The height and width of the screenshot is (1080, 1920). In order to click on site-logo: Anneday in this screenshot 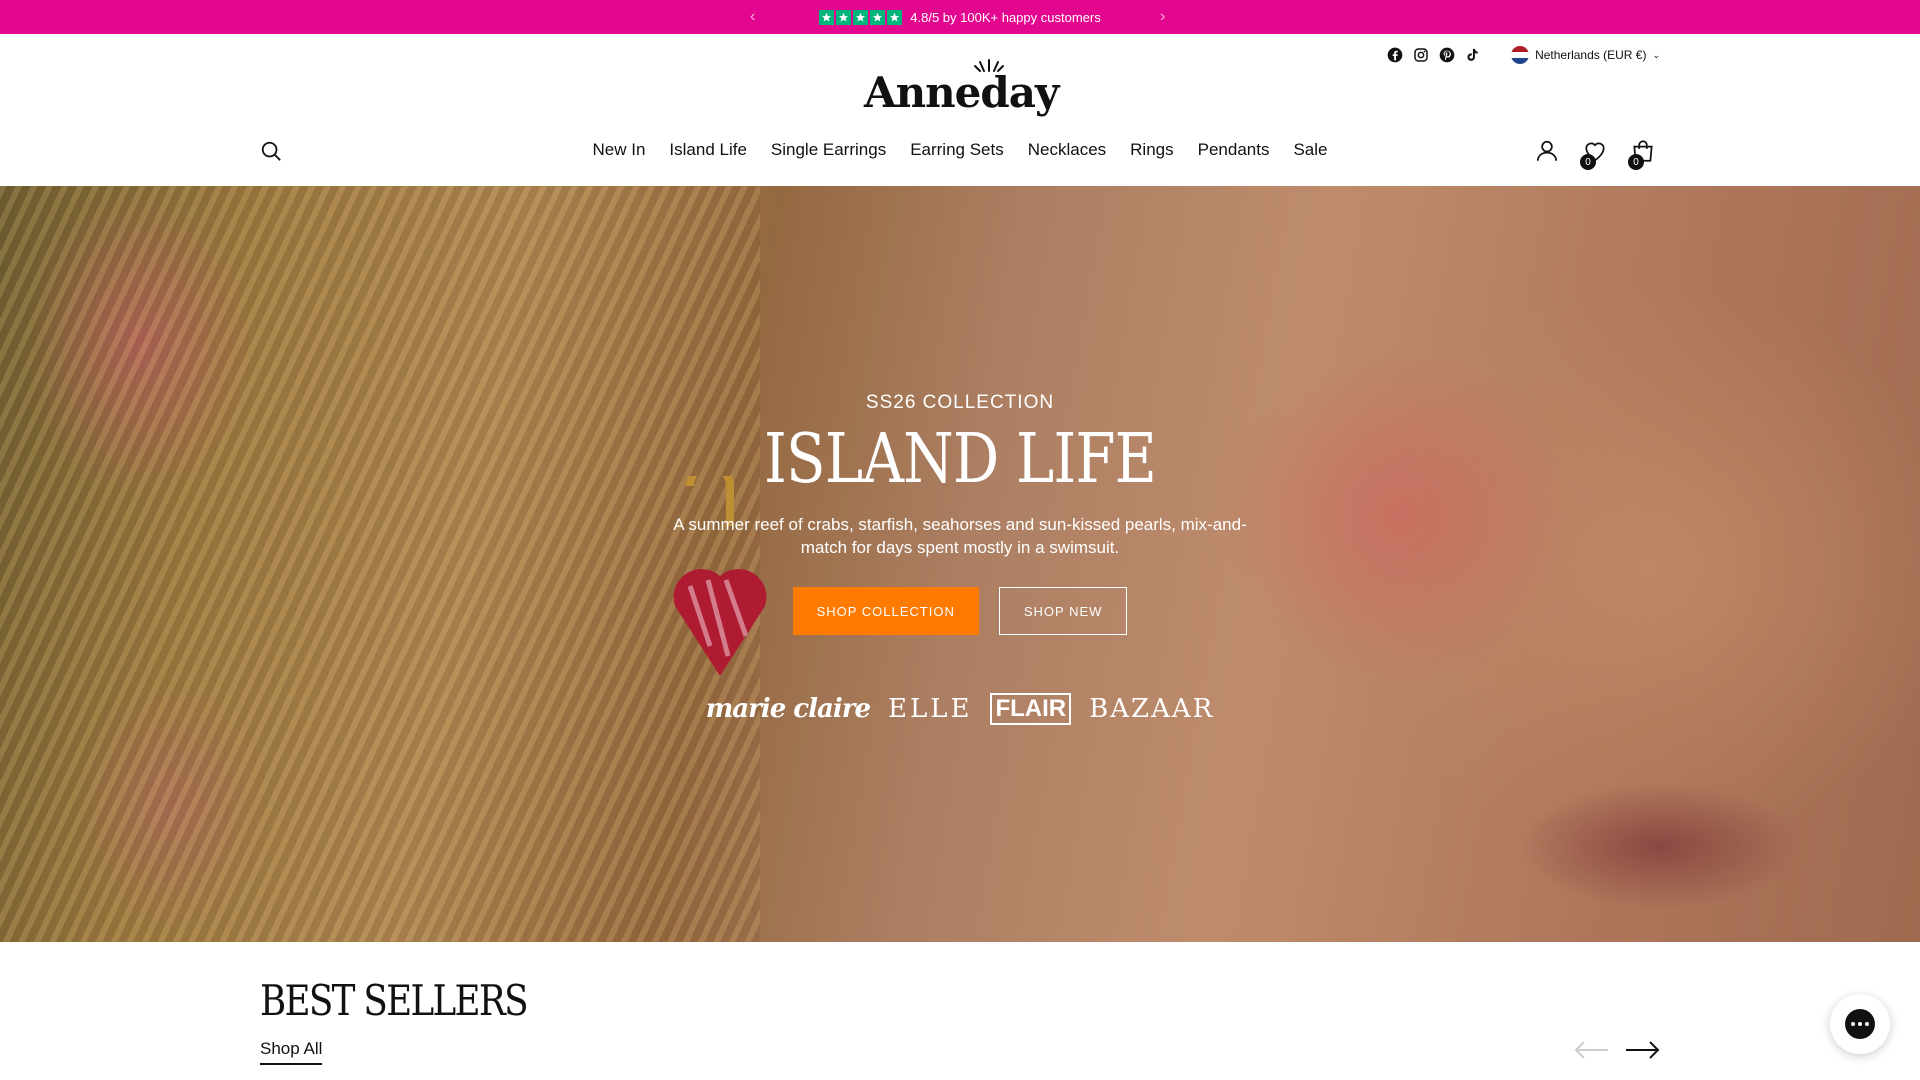, I will do `click(961, 91)`.